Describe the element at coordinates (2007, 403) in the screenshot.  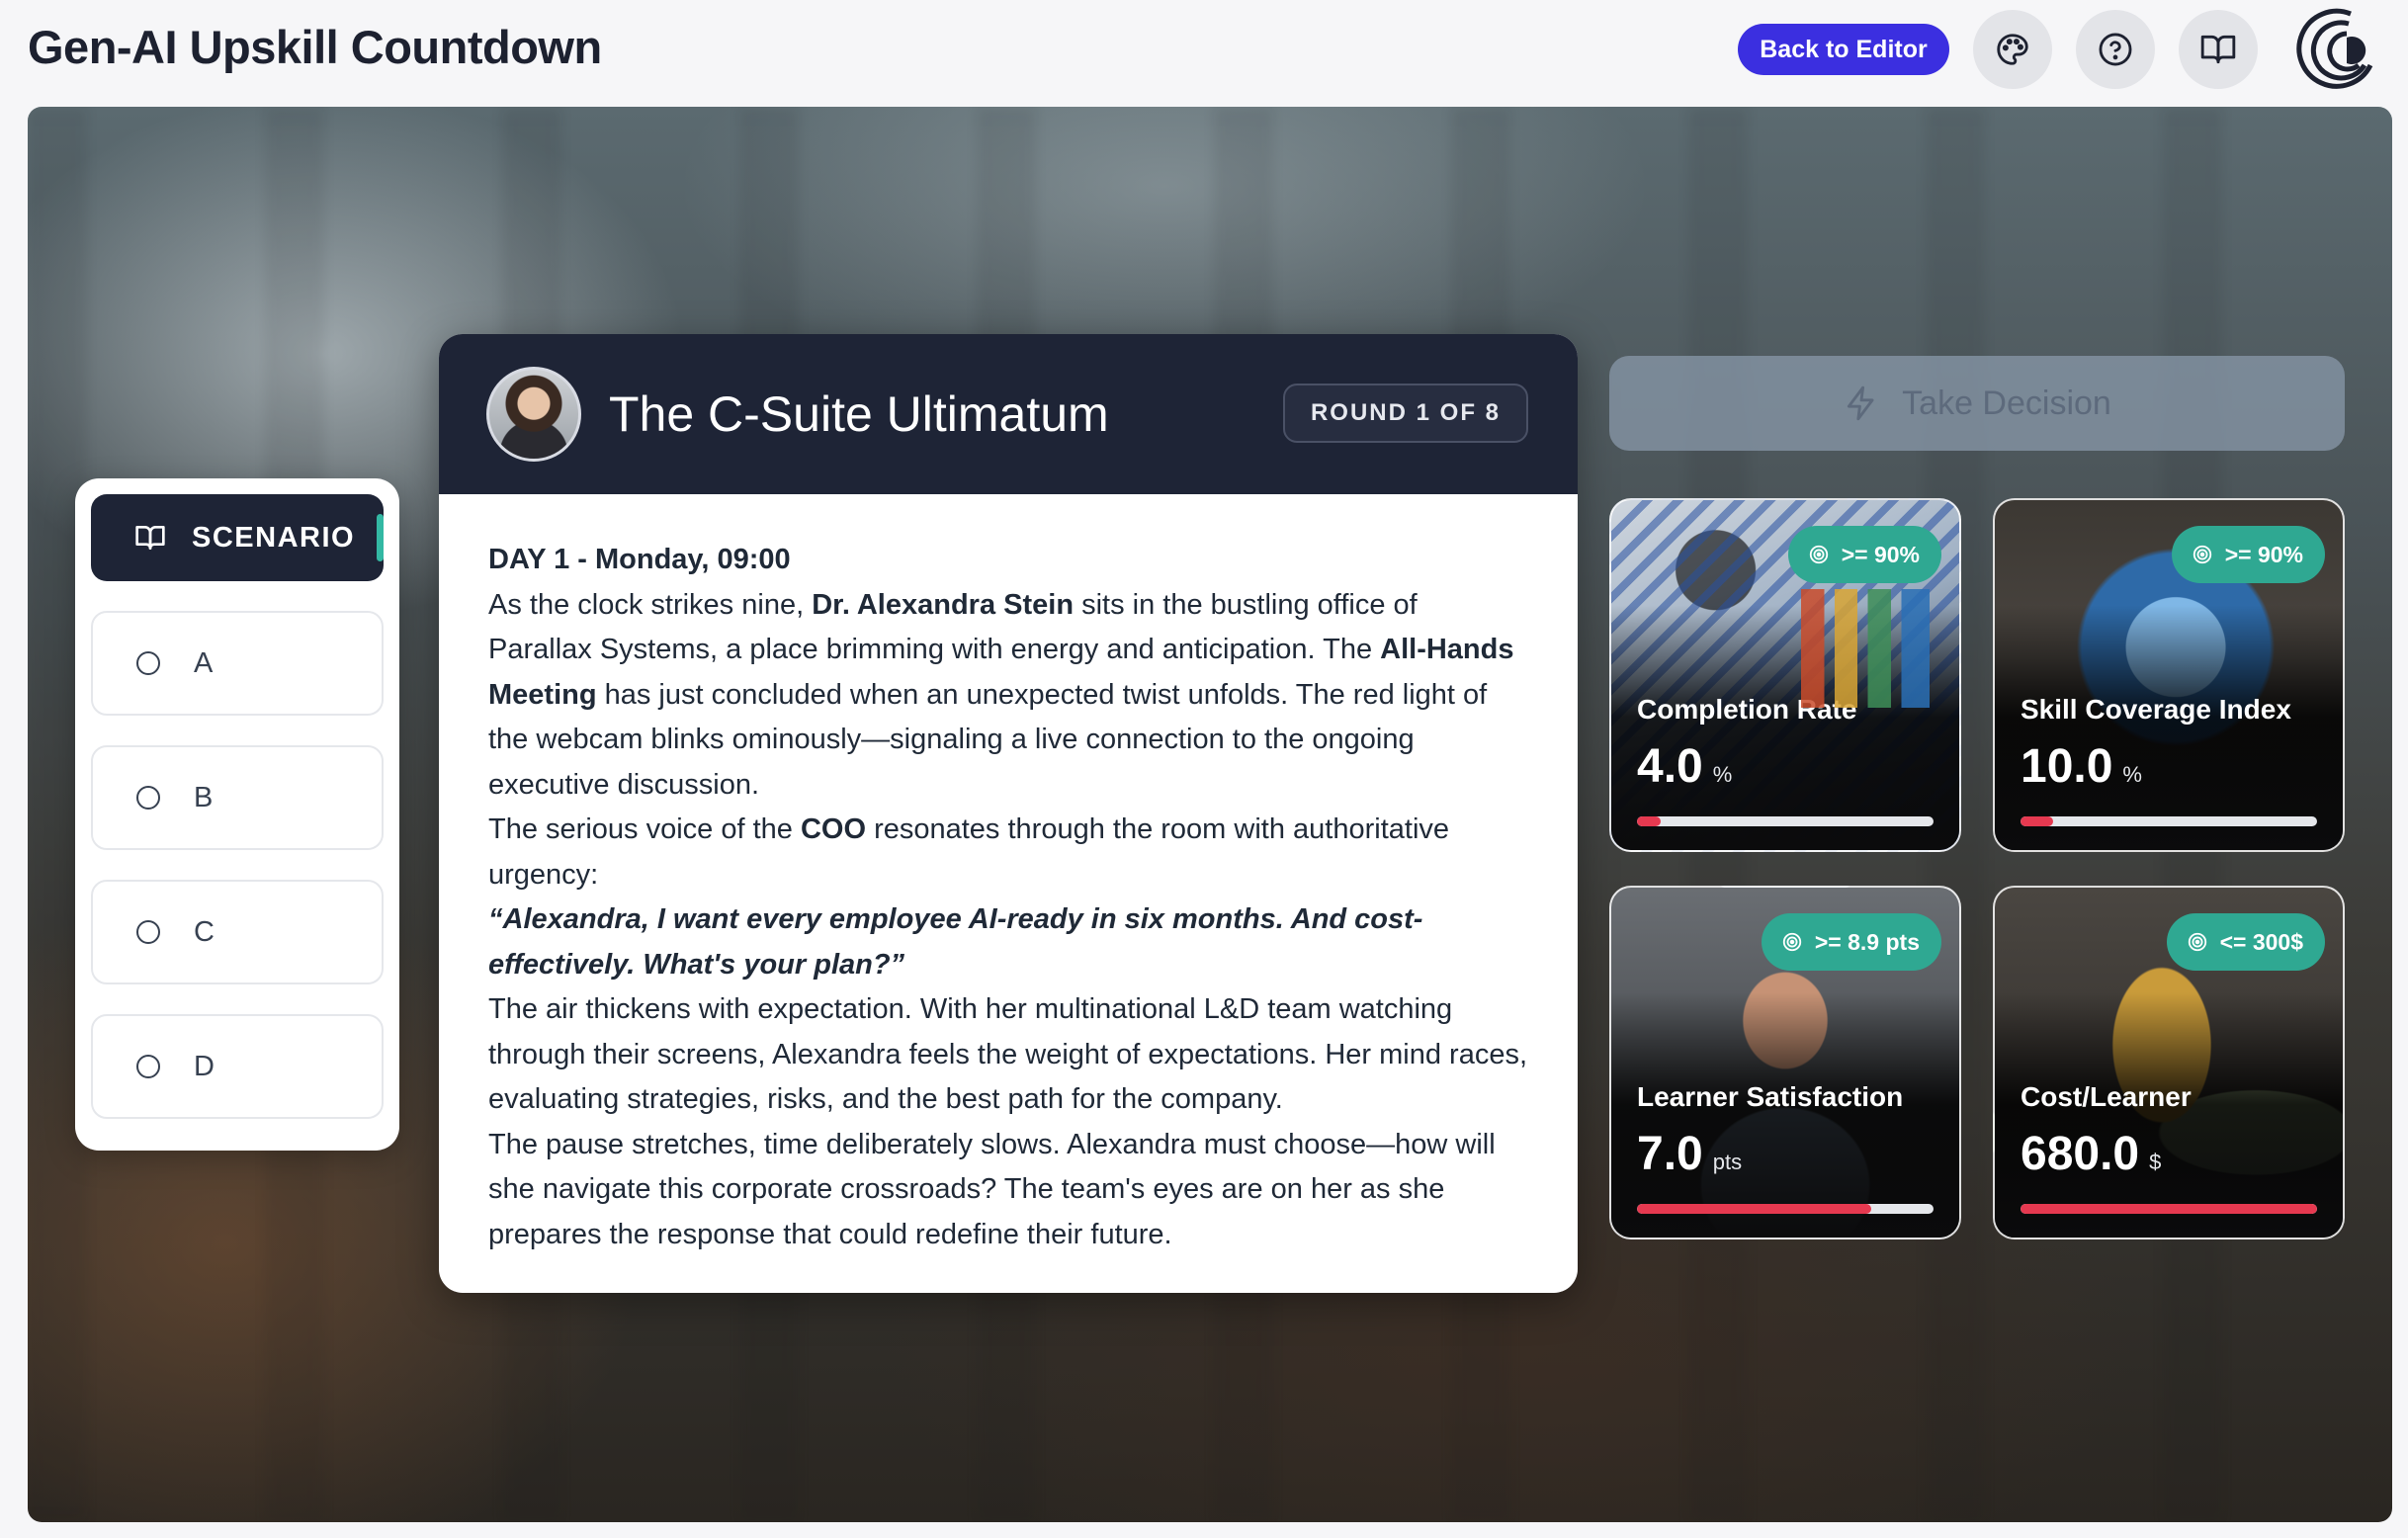
I see `take-decision-label: Take Decision` at that location.